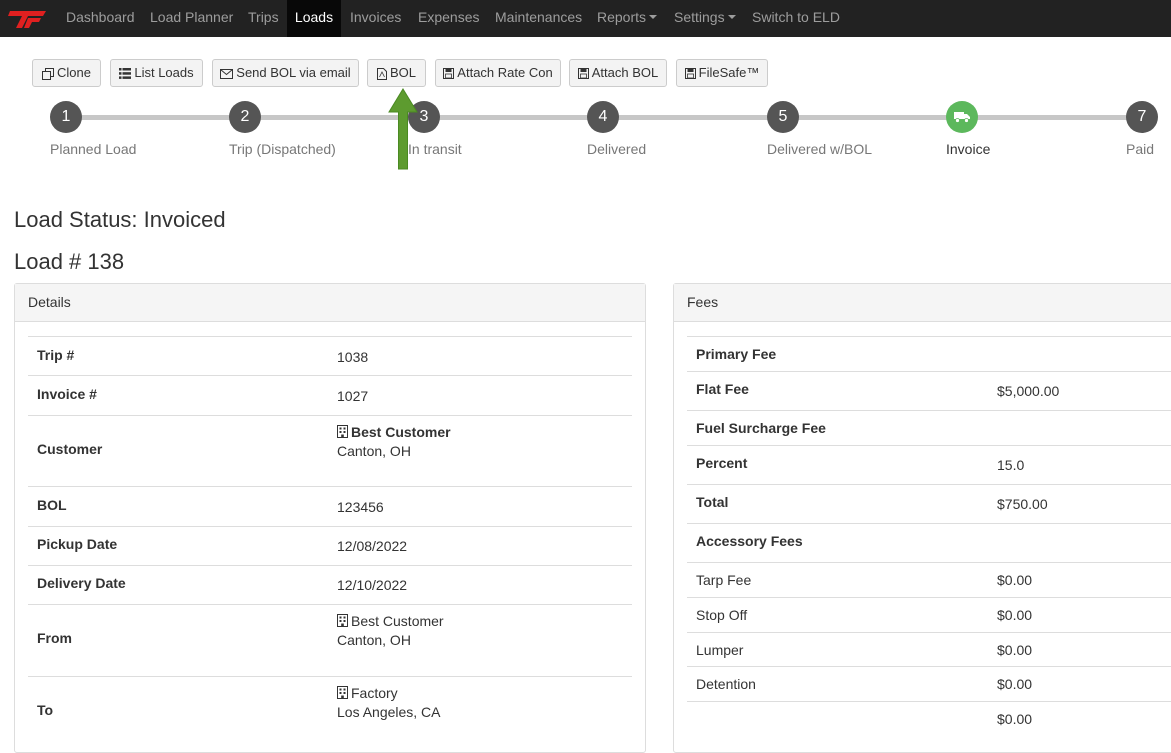  Describe the element at coordinates (66, 117) in the screenshot. I see `step-1-circle: 1` at that location.